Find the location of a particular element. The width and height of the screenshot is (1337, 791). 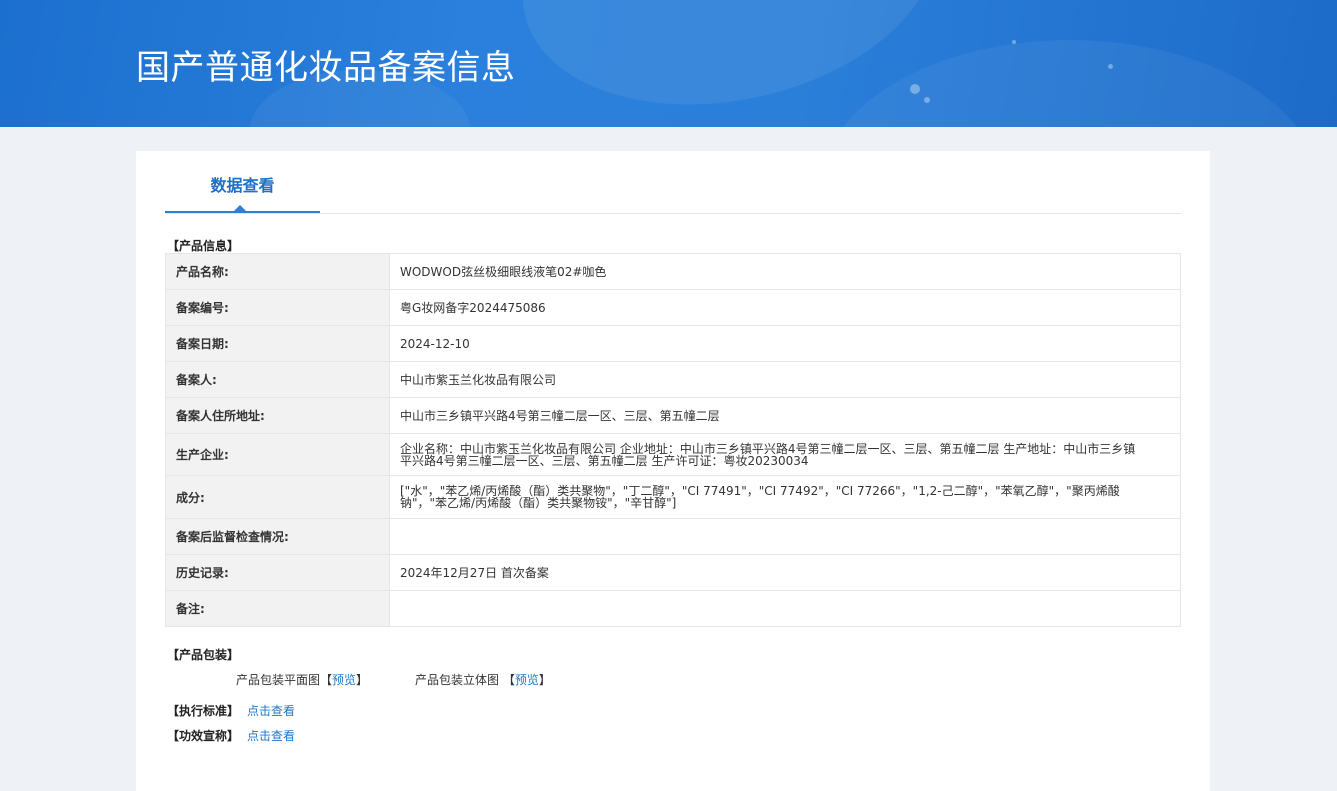

table-row: 备案人住所地址: 中山市三乡镇平兴路4号第三幢二层一区、三层、第五幢二层 is located at coordinates (673, 415).